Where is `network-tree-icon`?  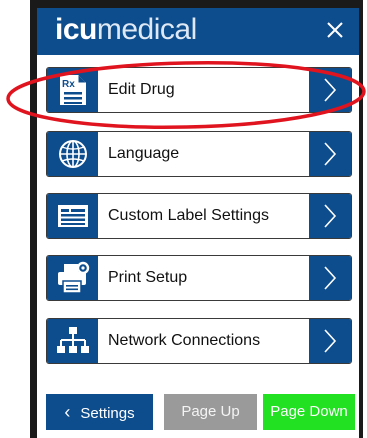 network-tree-icon is located at coordinates (72, 340).